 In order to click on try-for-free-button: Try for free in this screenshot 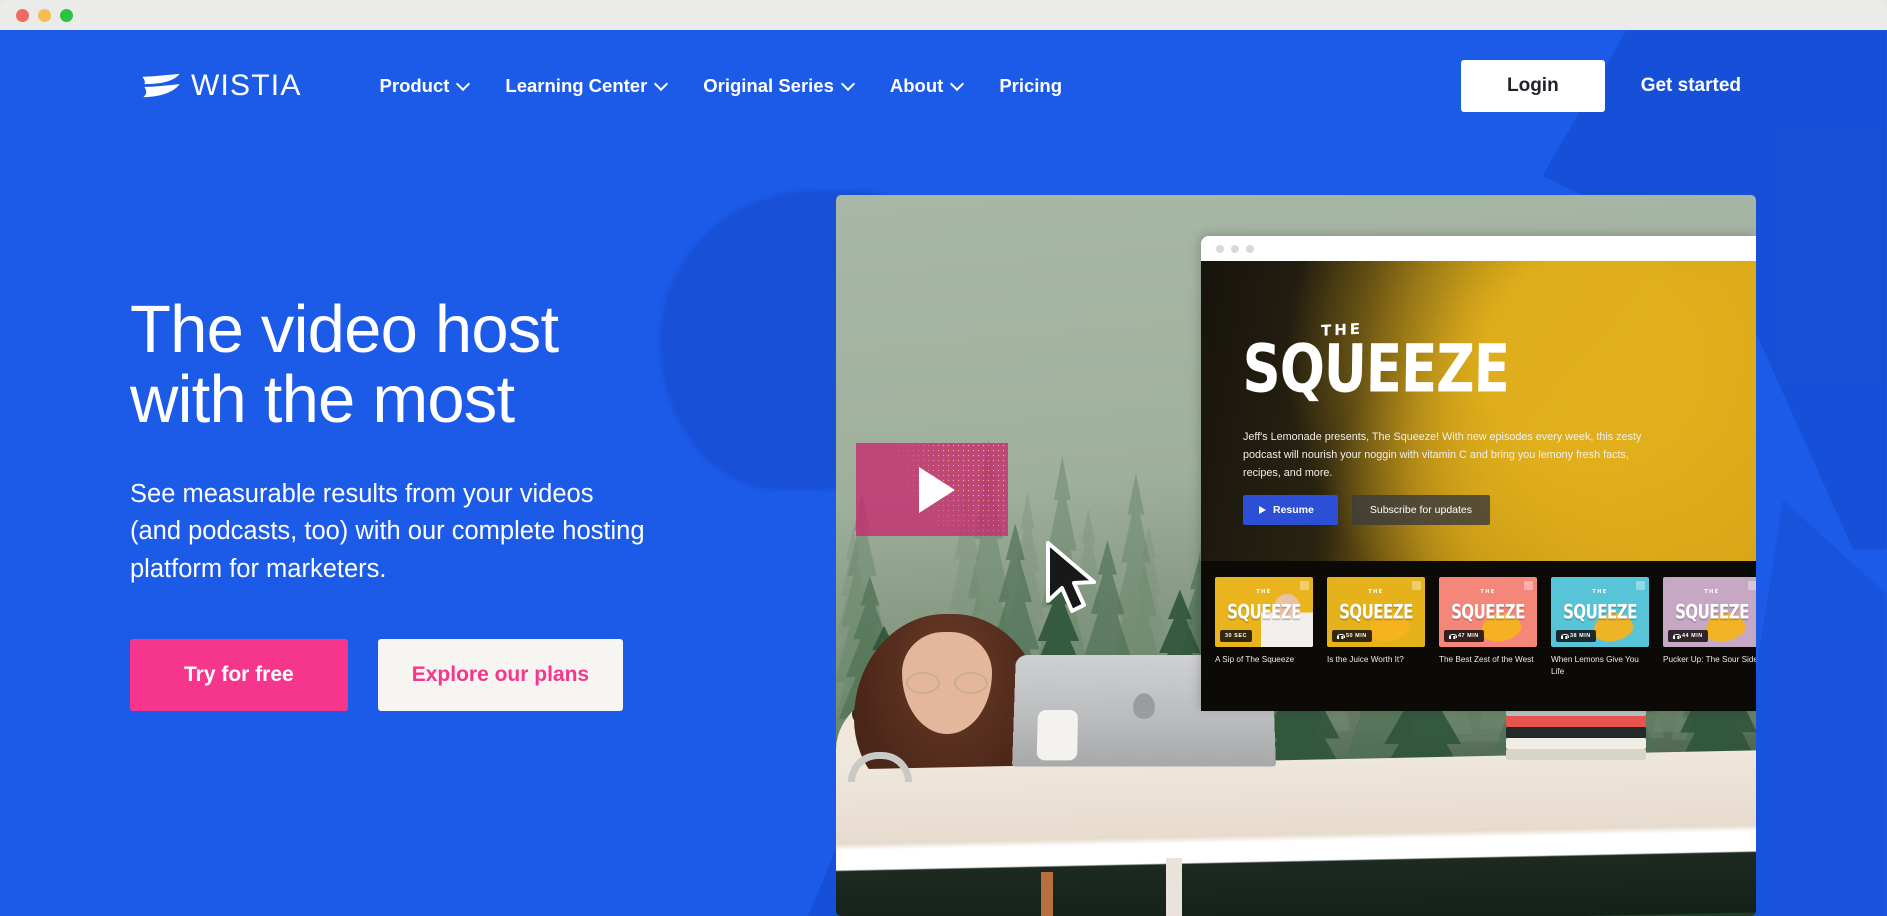, I will do `click(239, 674)`.